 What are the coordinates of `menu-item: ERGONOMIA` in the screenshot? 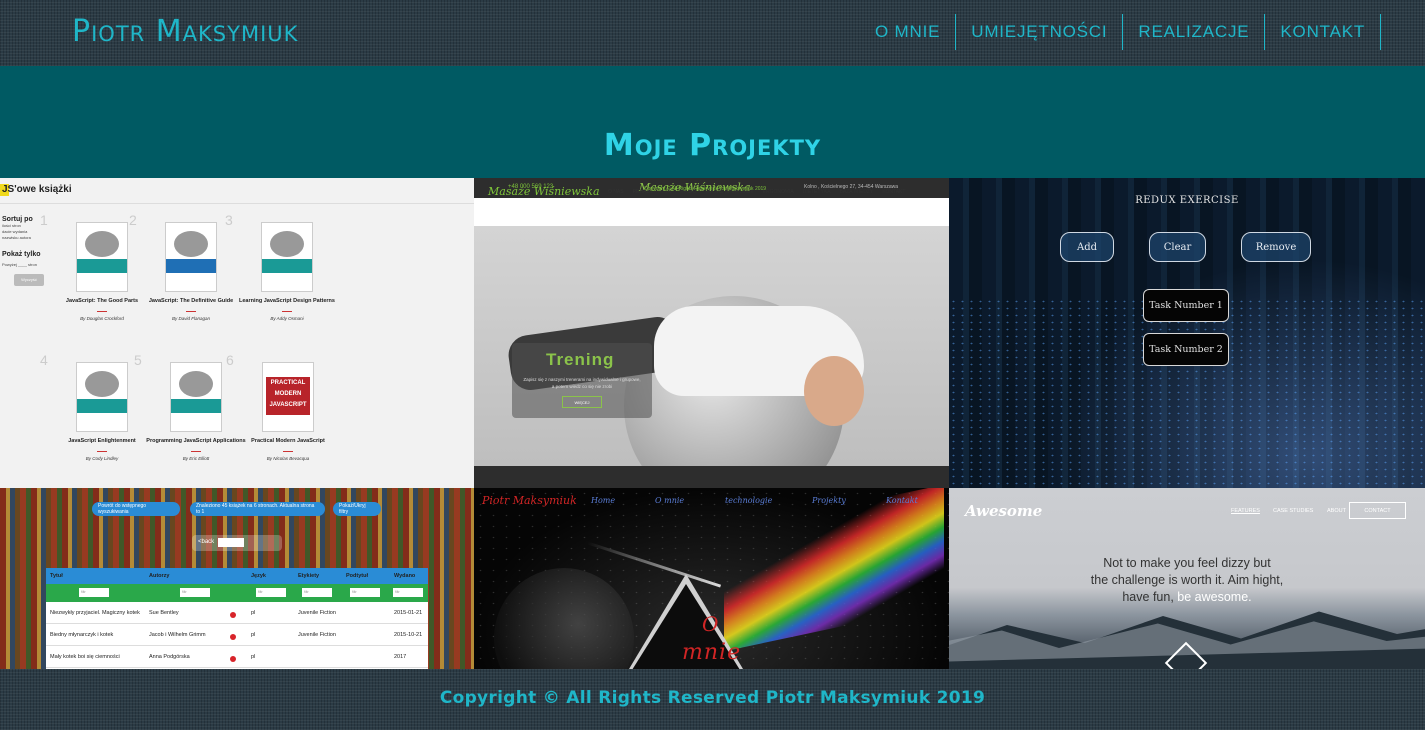 It's located at (778, 192).